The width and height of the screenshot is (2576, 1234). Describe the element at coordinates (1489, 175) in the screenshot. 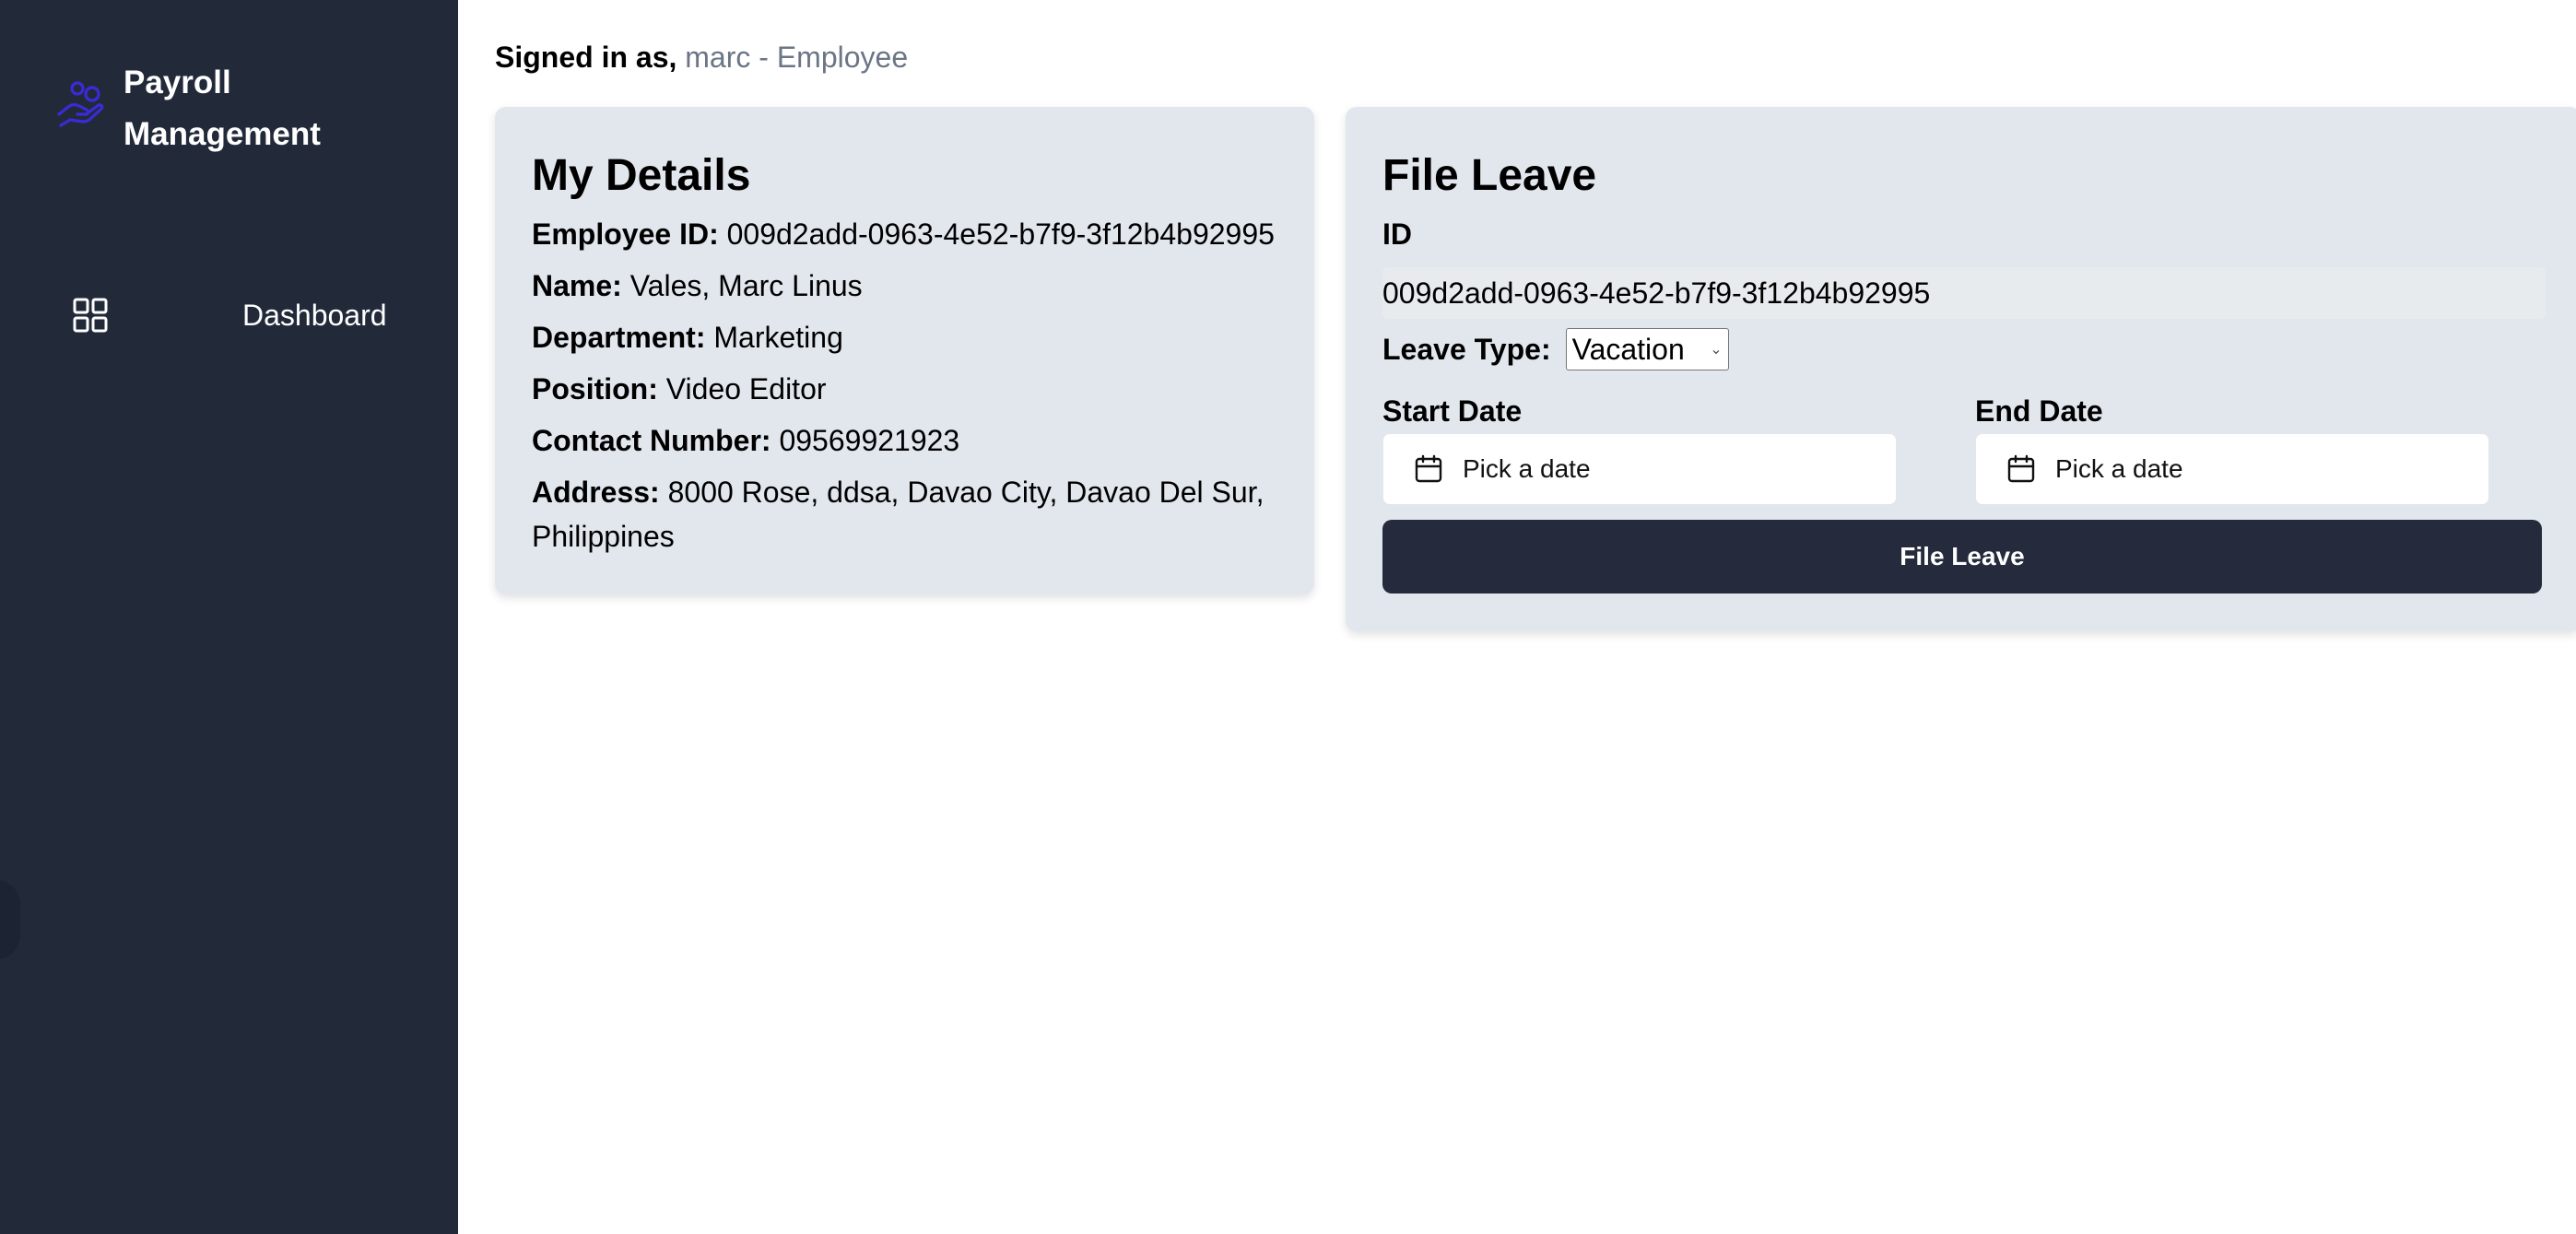

I see `file-leave-title: File Leave` at that location.